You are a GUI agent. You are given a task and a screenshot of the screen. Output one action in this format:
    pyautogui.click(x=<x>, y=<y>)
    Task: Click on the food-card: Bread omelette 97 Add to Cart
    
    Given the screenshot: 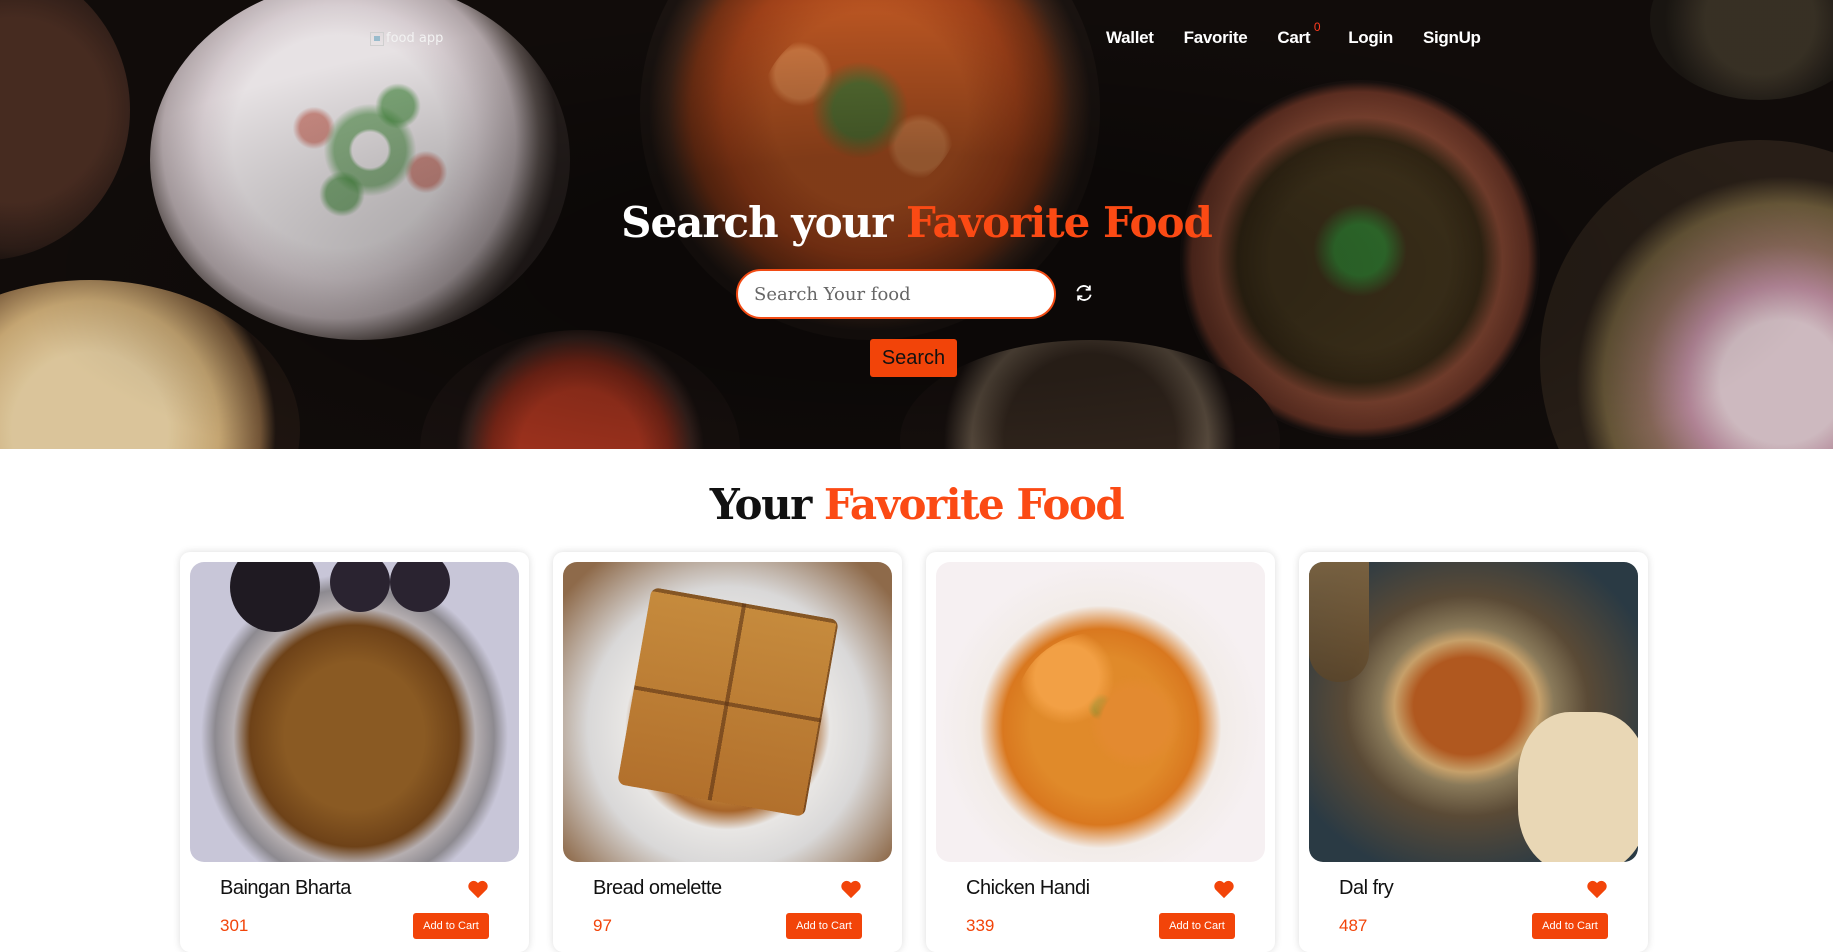 What is the action you would take?
    pyautogui.click(x=727, y=752)
    